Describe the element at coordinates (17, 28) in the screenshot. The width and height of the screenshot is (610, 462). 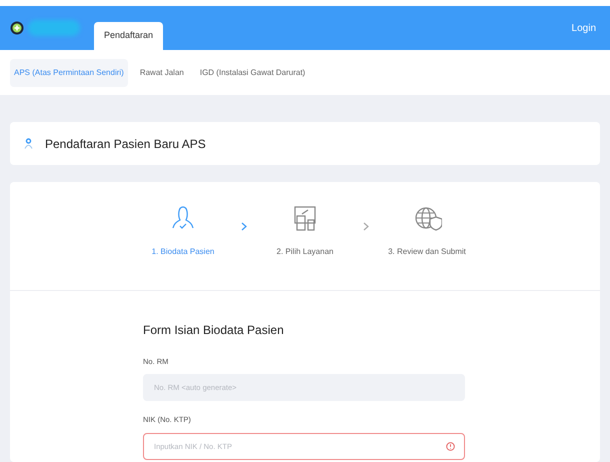
I see `logo-icon` at that location.